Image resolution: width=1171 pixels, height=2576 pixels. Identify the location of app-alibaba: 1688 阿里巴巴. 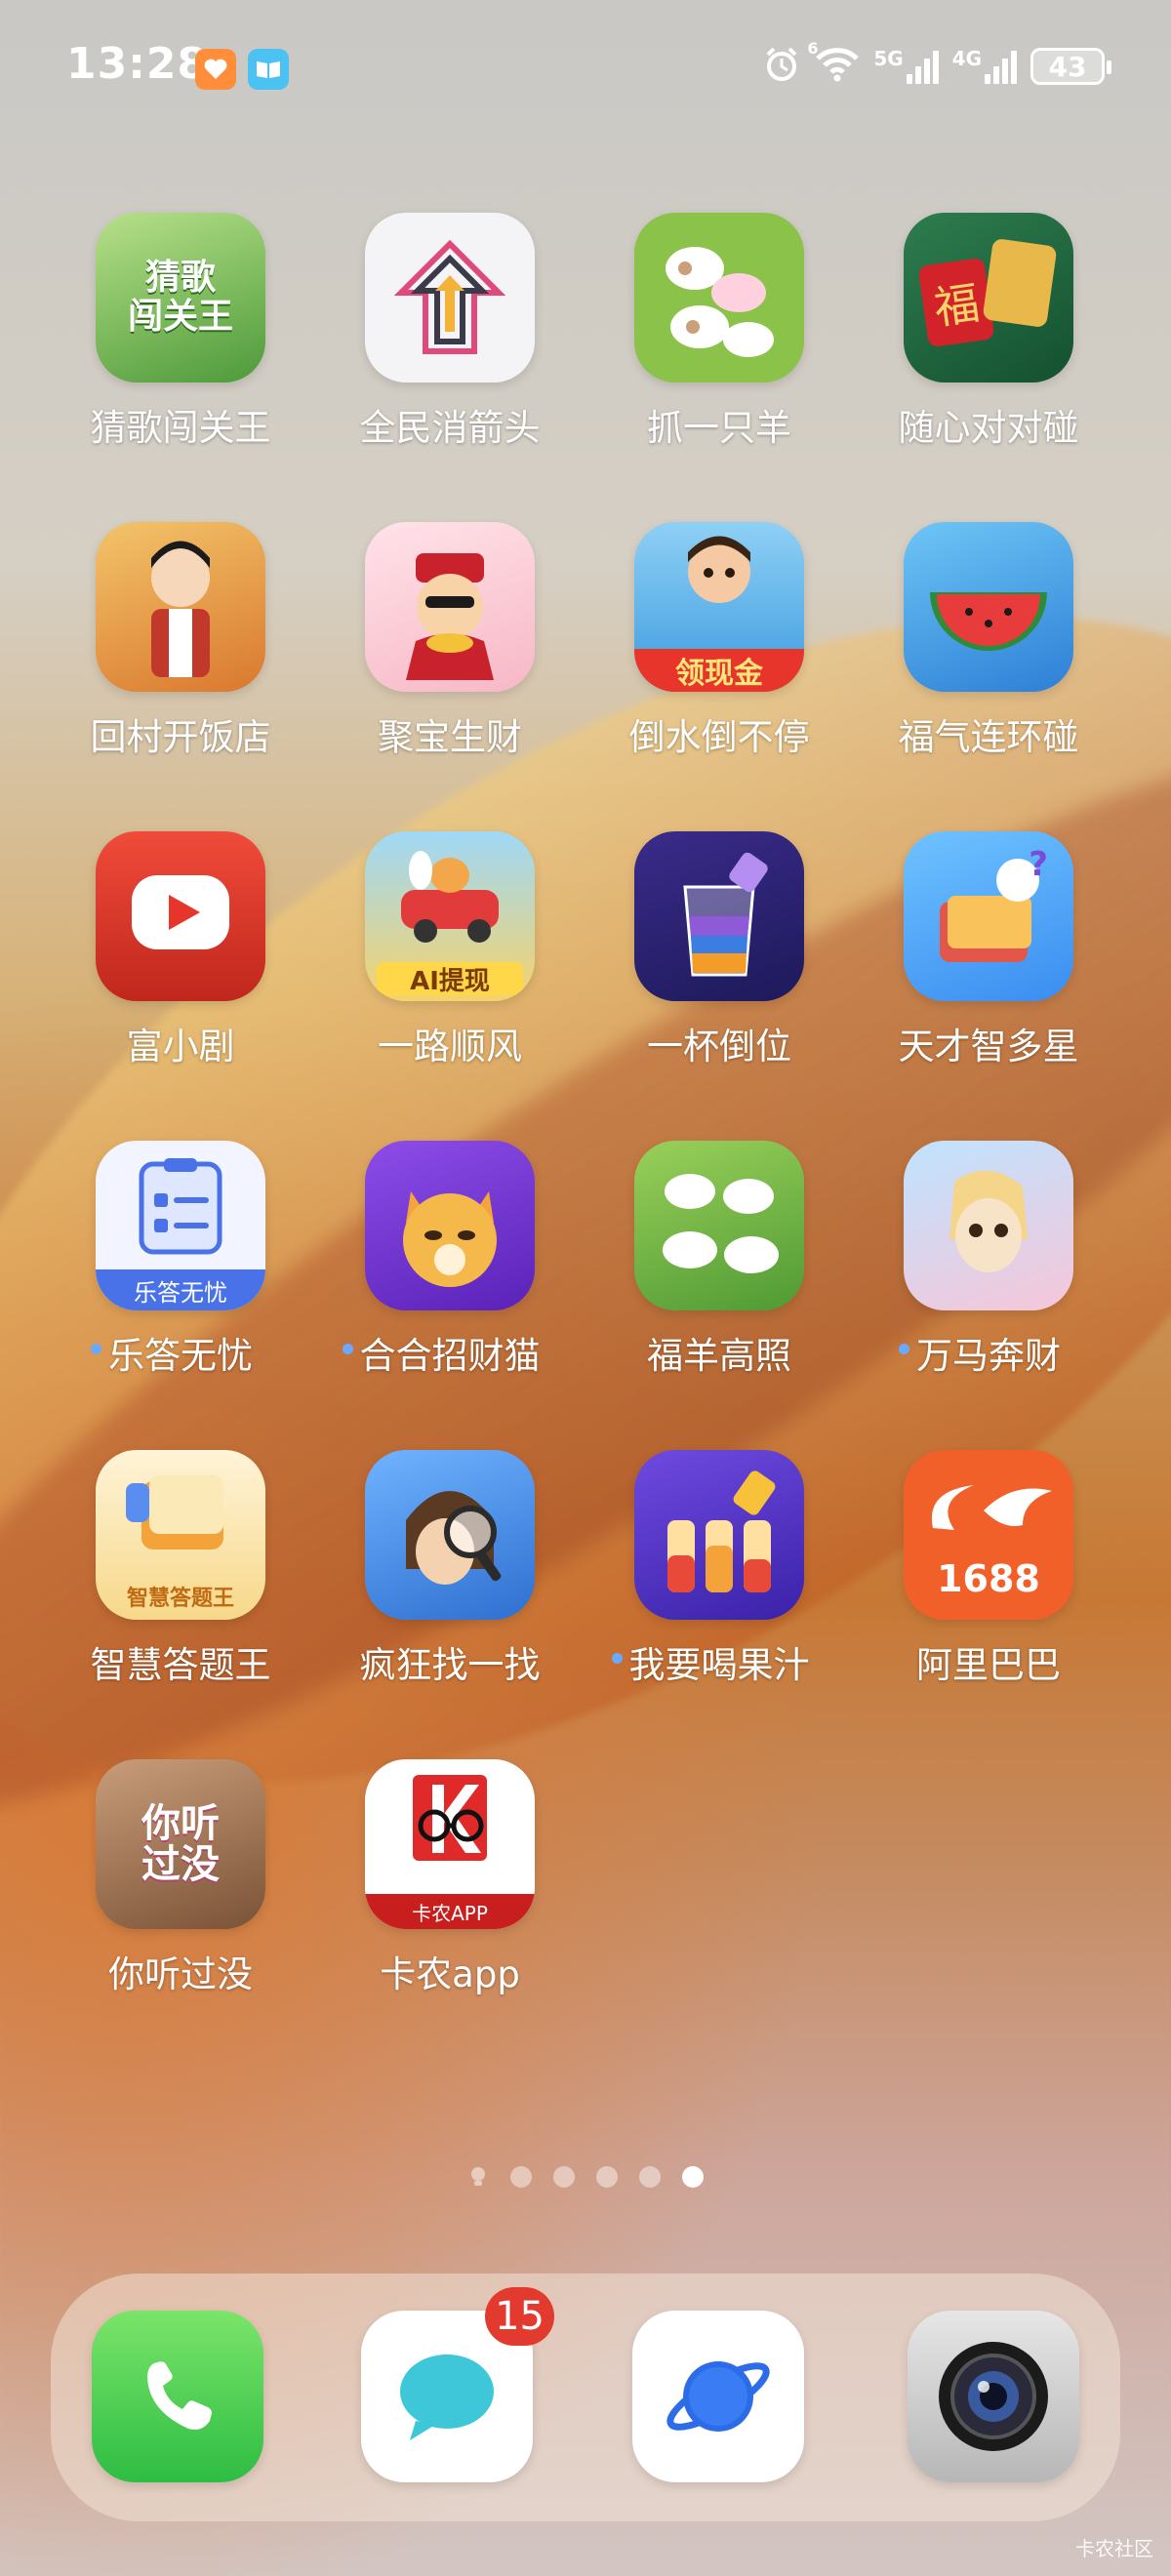
(988, 1572).